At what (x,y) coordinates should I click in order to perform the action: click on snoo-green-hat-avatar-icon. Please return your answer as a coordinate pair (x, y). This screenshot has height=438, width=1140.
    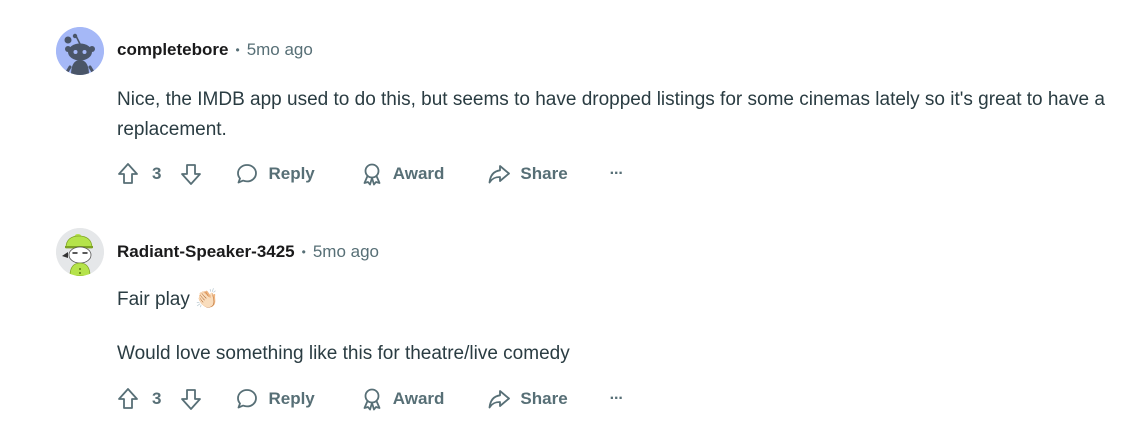
    Looking at the image, I should click on (80, 252).